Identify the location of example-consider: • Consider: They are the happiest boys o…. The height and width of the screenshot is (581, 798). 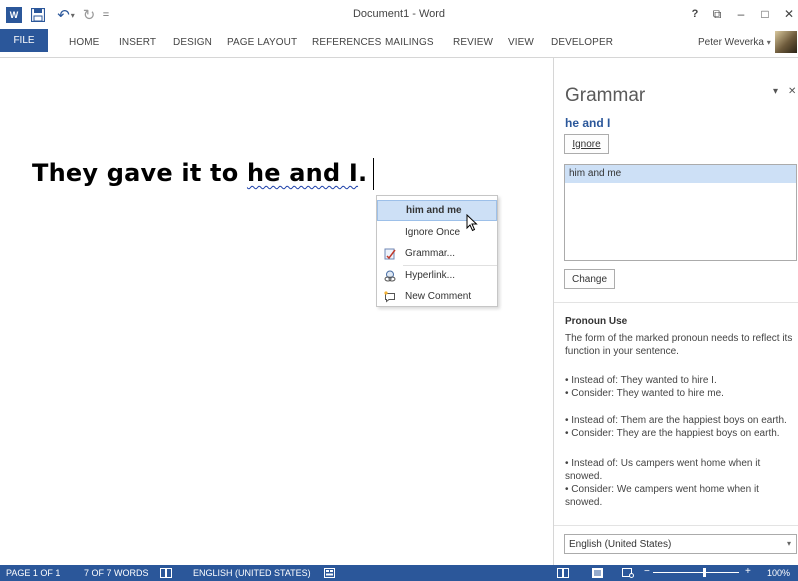
(672, 433).